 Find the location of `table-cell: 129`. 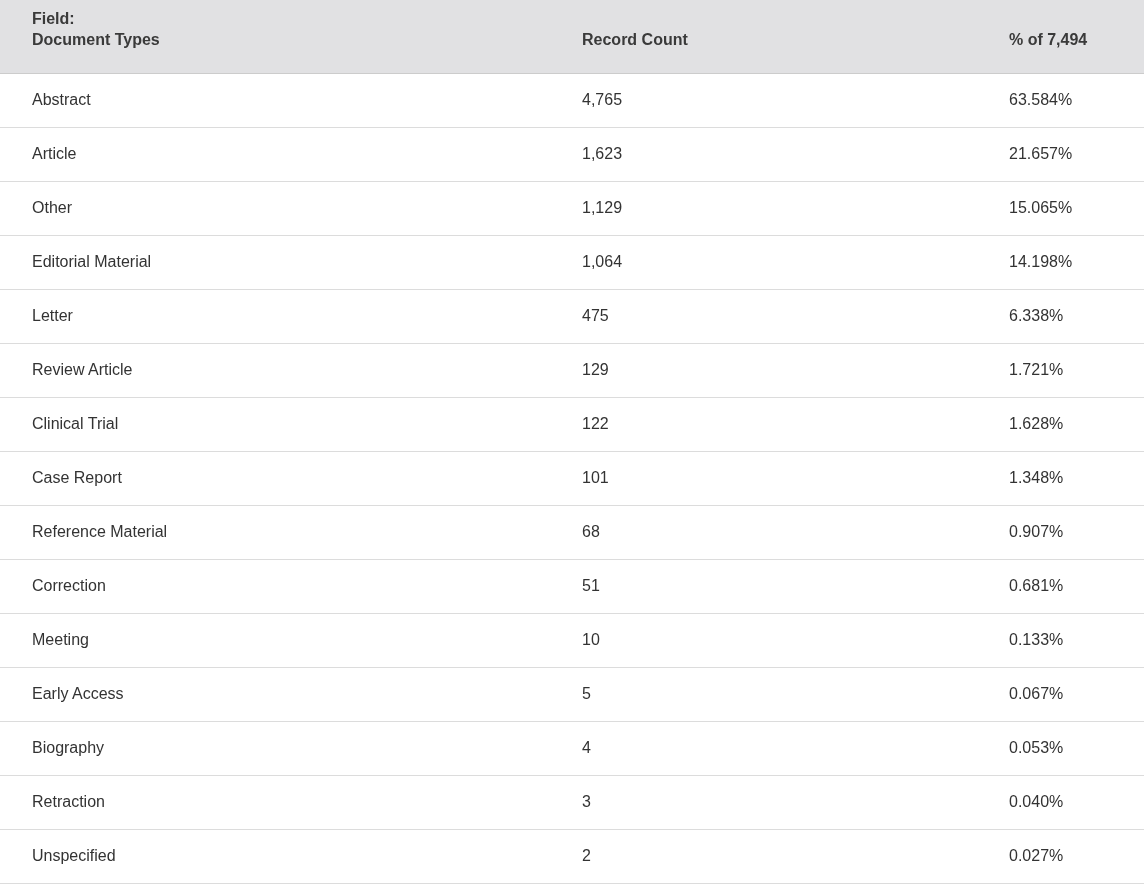

table-cell: 129 is located at coordinates (595, 369).